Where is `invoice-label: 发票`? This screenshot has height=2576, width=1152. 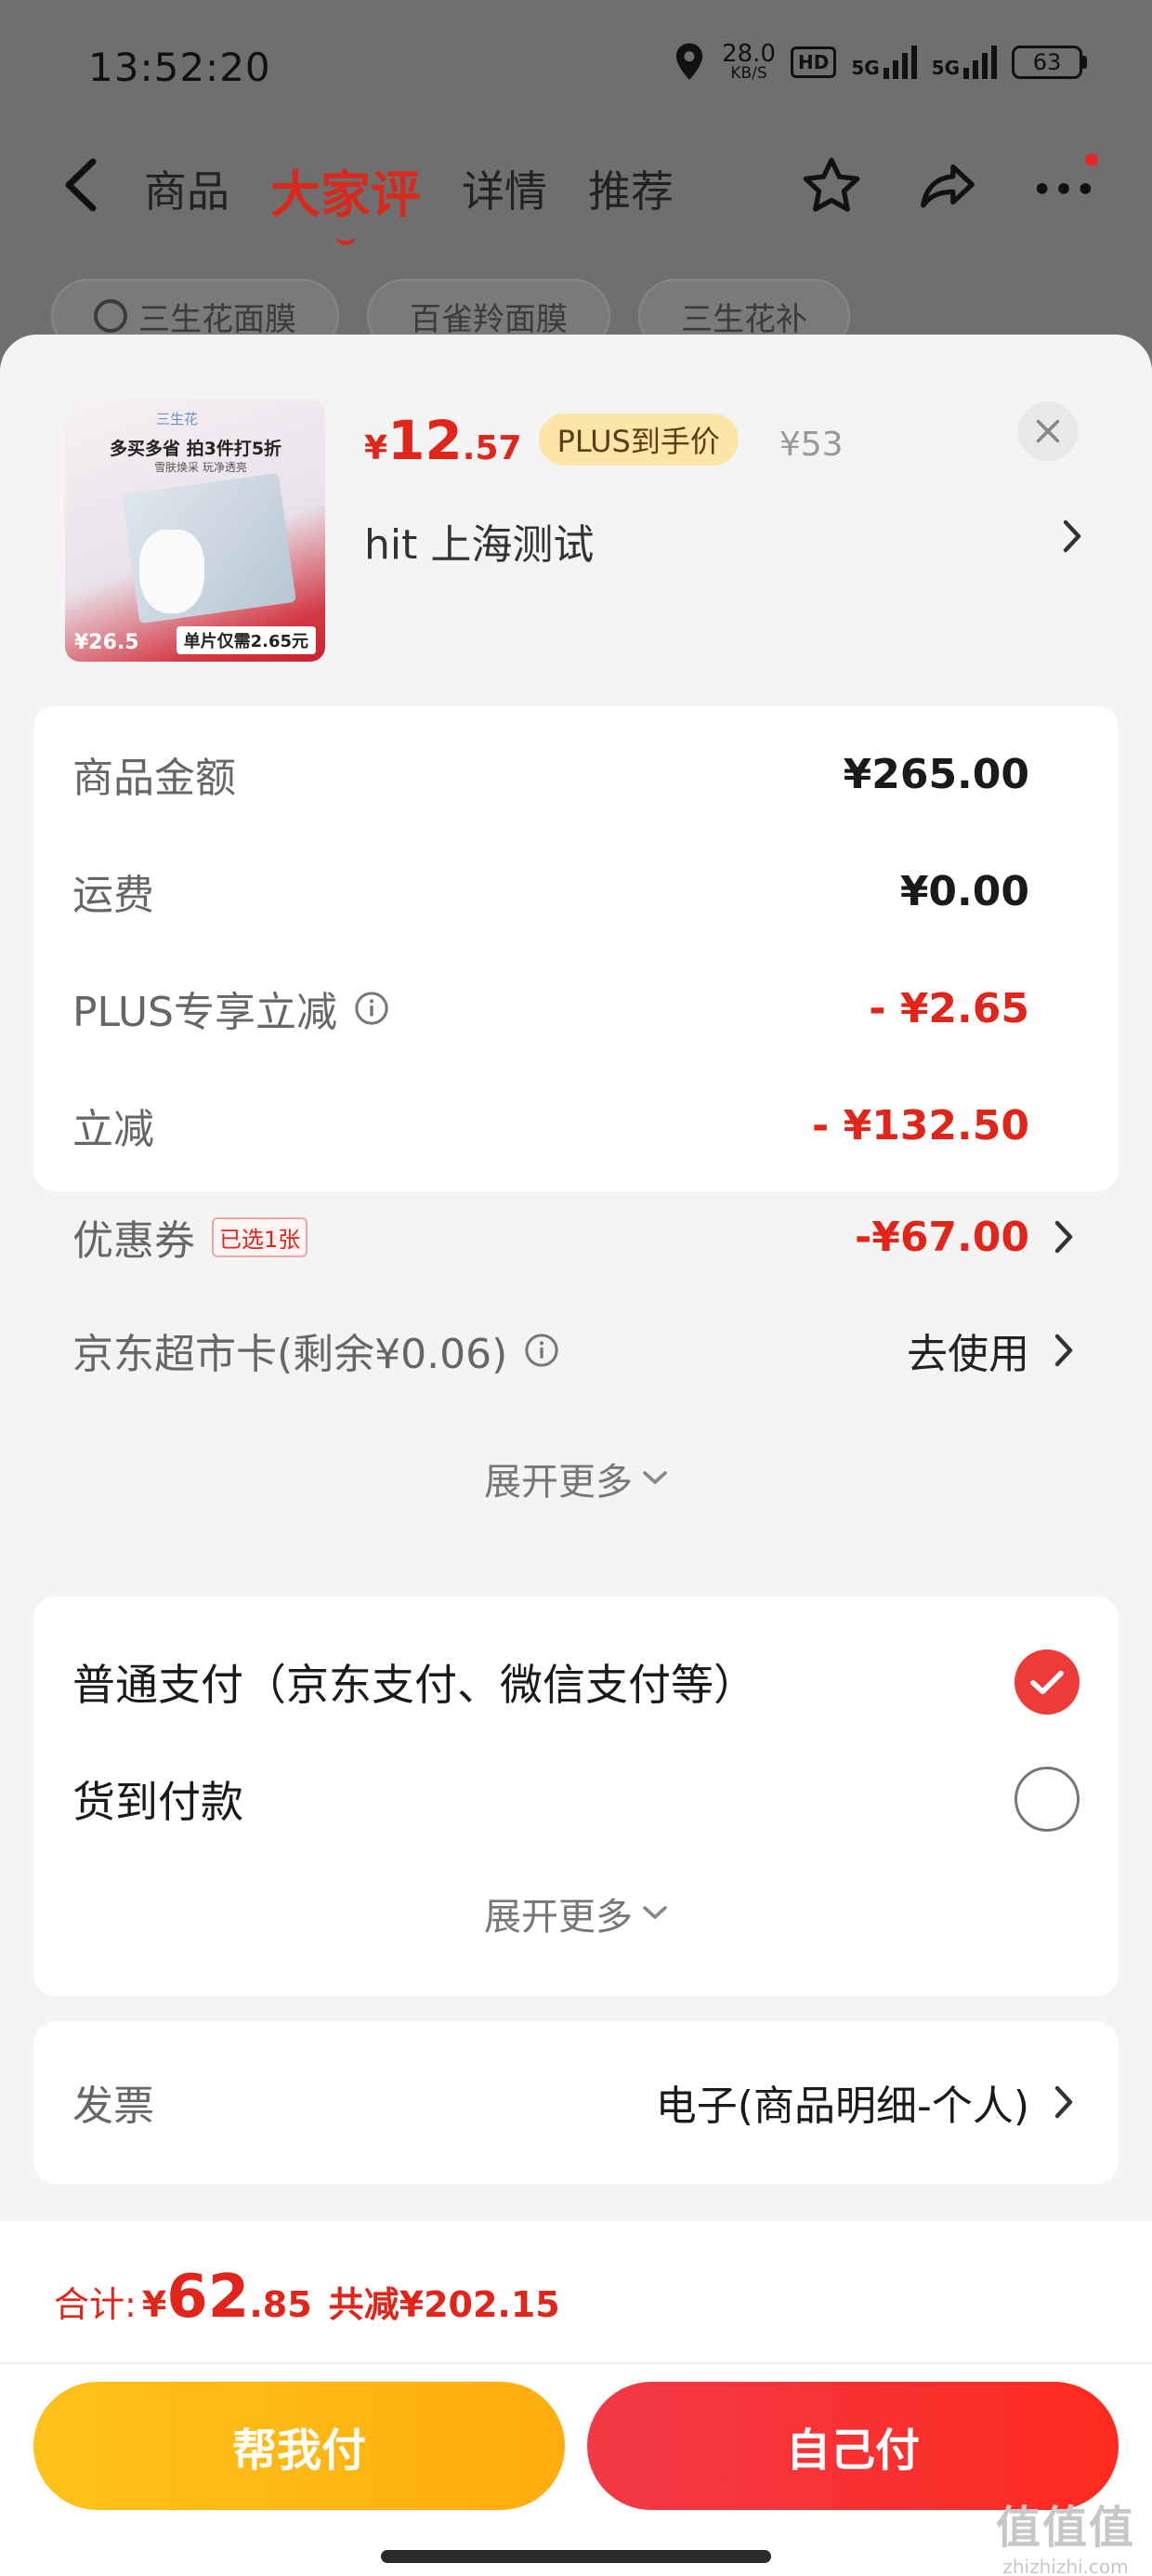 invoice-label: 发票 is located at coordinates (113, 2106).